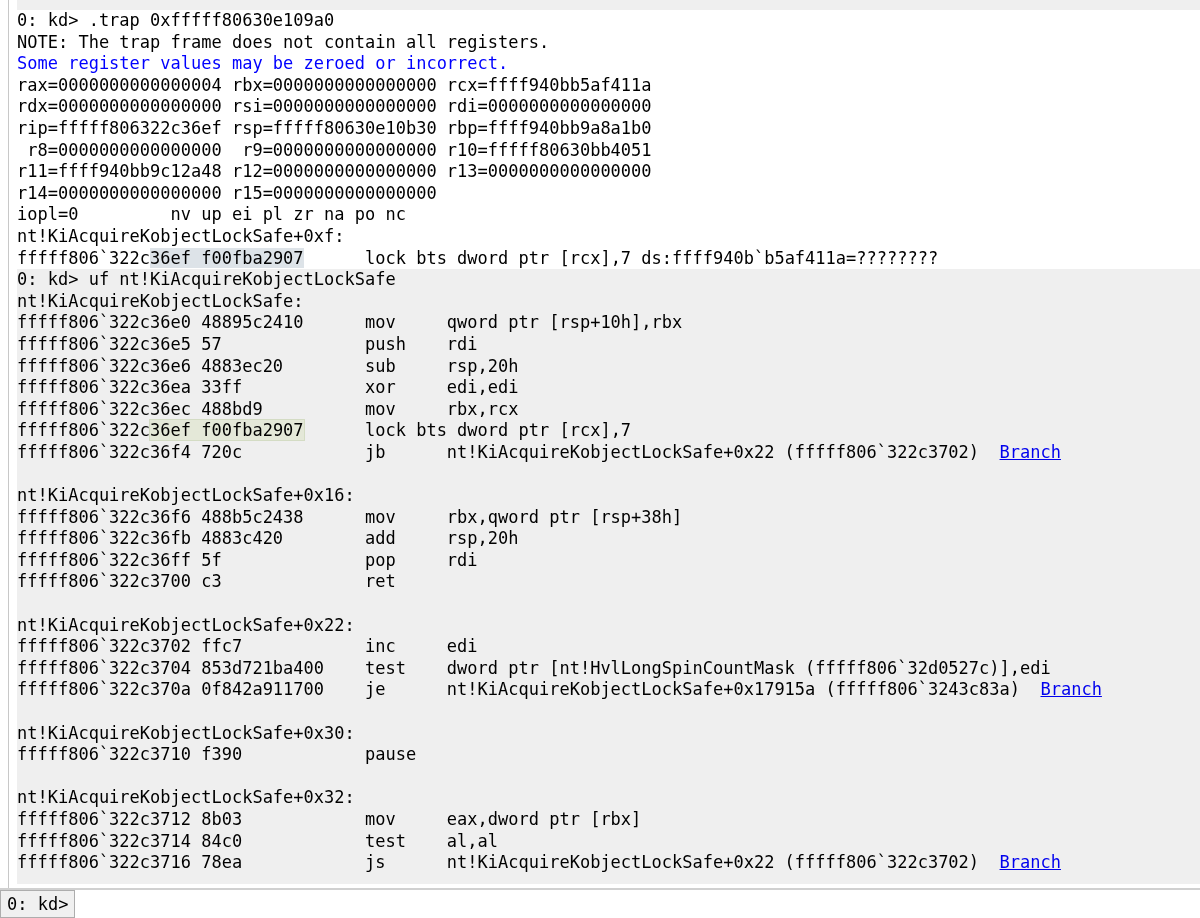 This screenshot has height=918, width=1200. Describe the element at coordinates (268, 365) in the screenshot. I see `output-text: fffff806`322c36e6 4883ec20 sub rsp,20h` at that location.